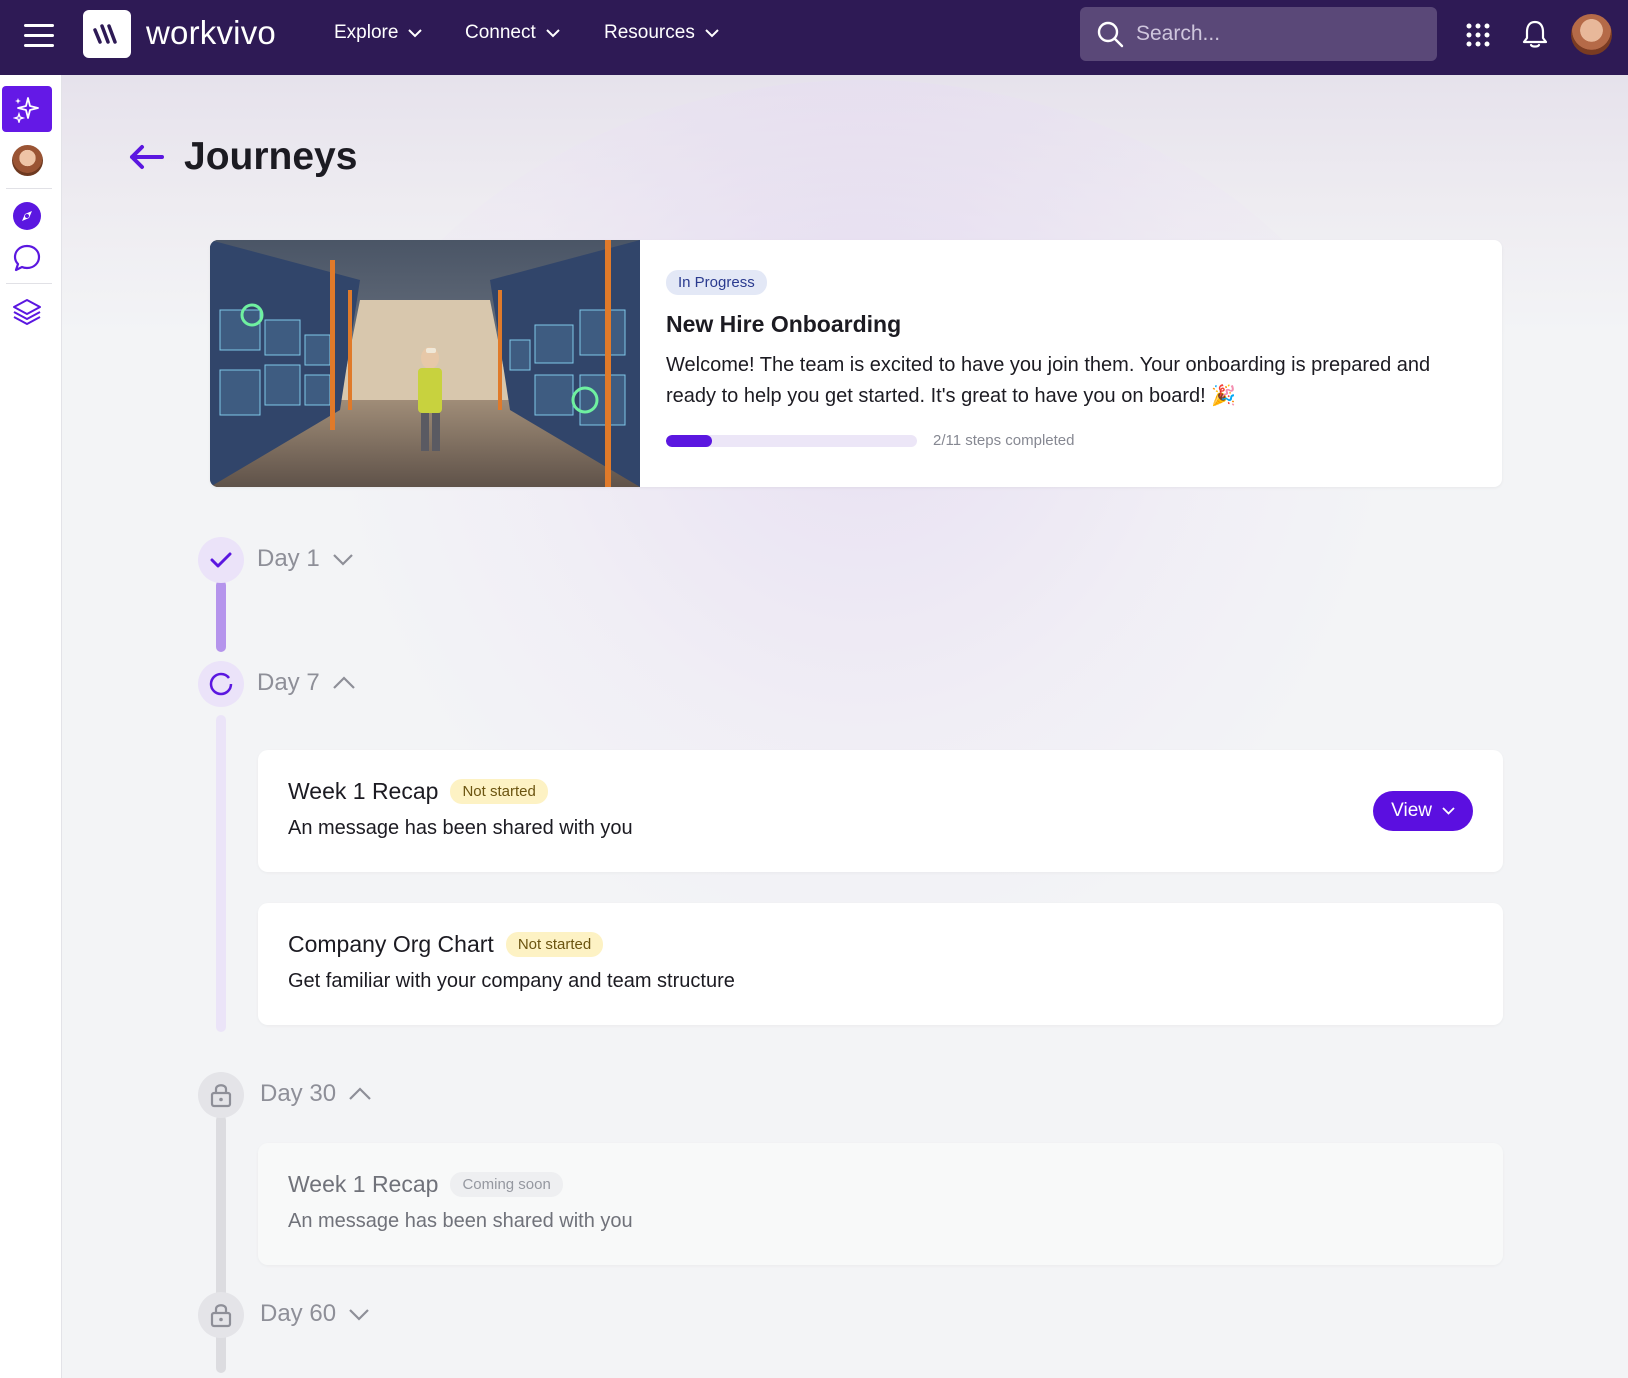 This screenshot has height=1378, width=1628. Describe the element at coordinates (880, 1184) in the screenshot. I see `task-header: Week 1 Recap Coming soon` at that location.